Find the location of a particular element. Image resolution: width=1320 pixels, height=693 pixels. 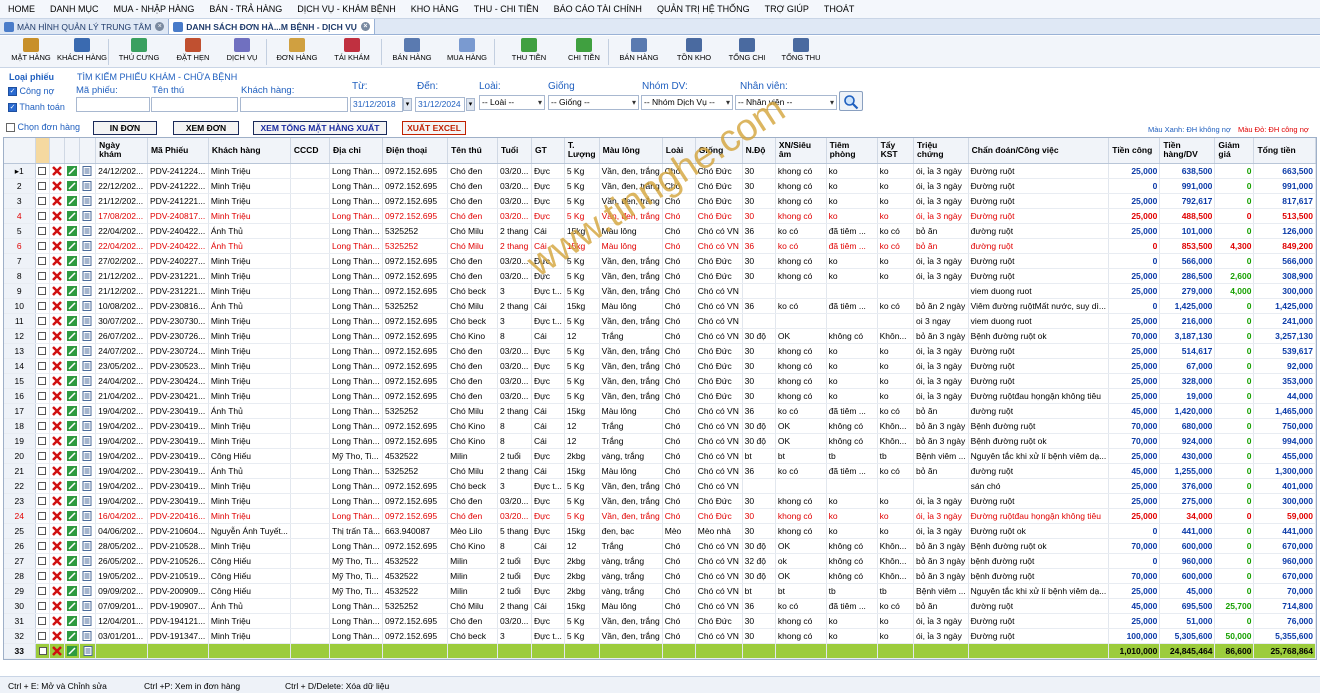

column-header: Giảm giá is located at coordinates (1234, 151).